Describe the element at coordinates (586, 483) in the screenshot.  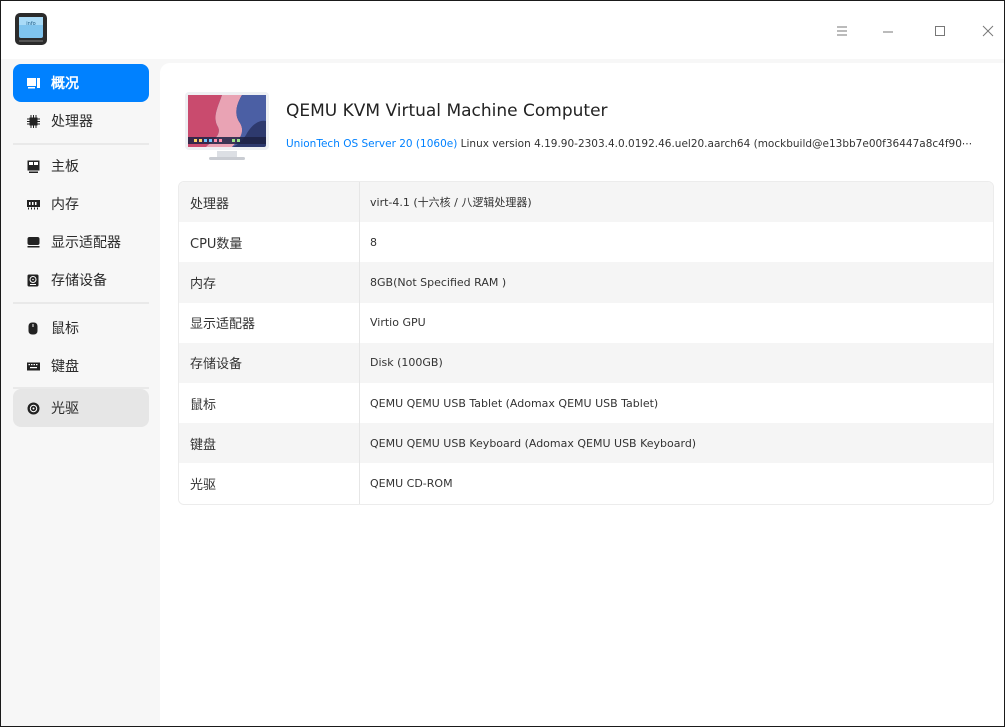
I see `table-row: 光驱 QEMU CD-ROM` at that location.